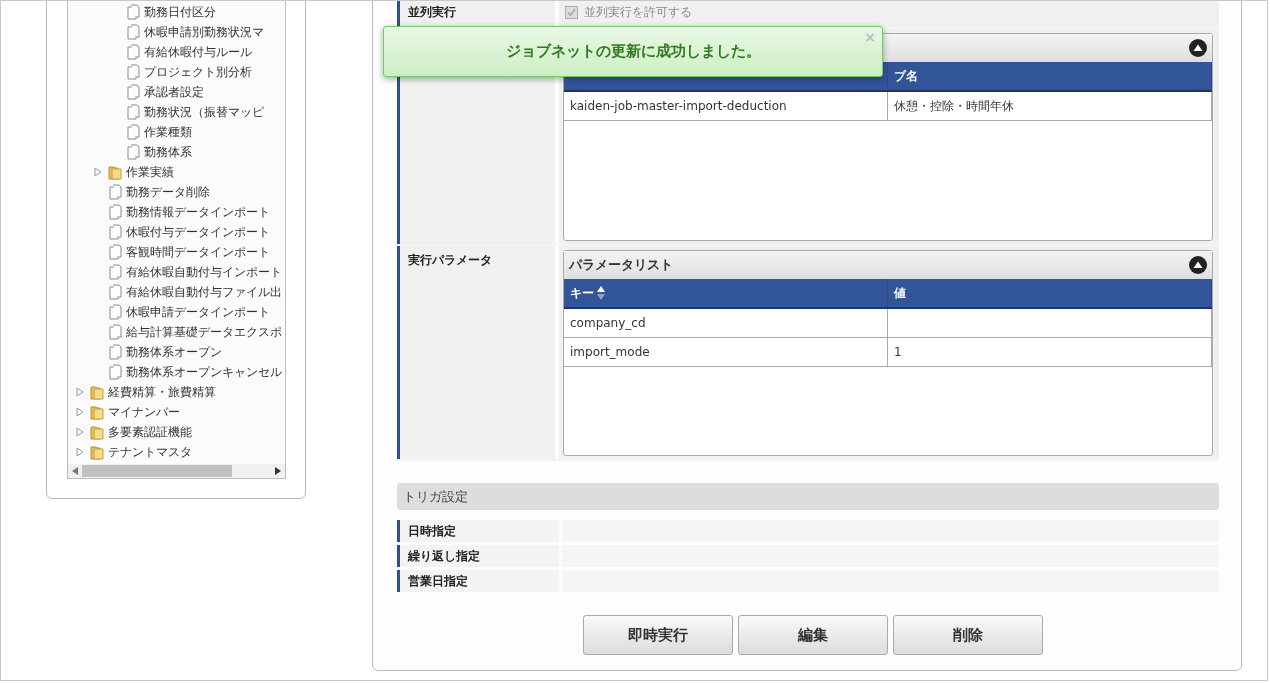 Image resolution: width=1270 pixels, height=683 pixels. Describe the element at coordinates (726, 323) in the screenshot. I see `table-cell: company_cd` at that location.